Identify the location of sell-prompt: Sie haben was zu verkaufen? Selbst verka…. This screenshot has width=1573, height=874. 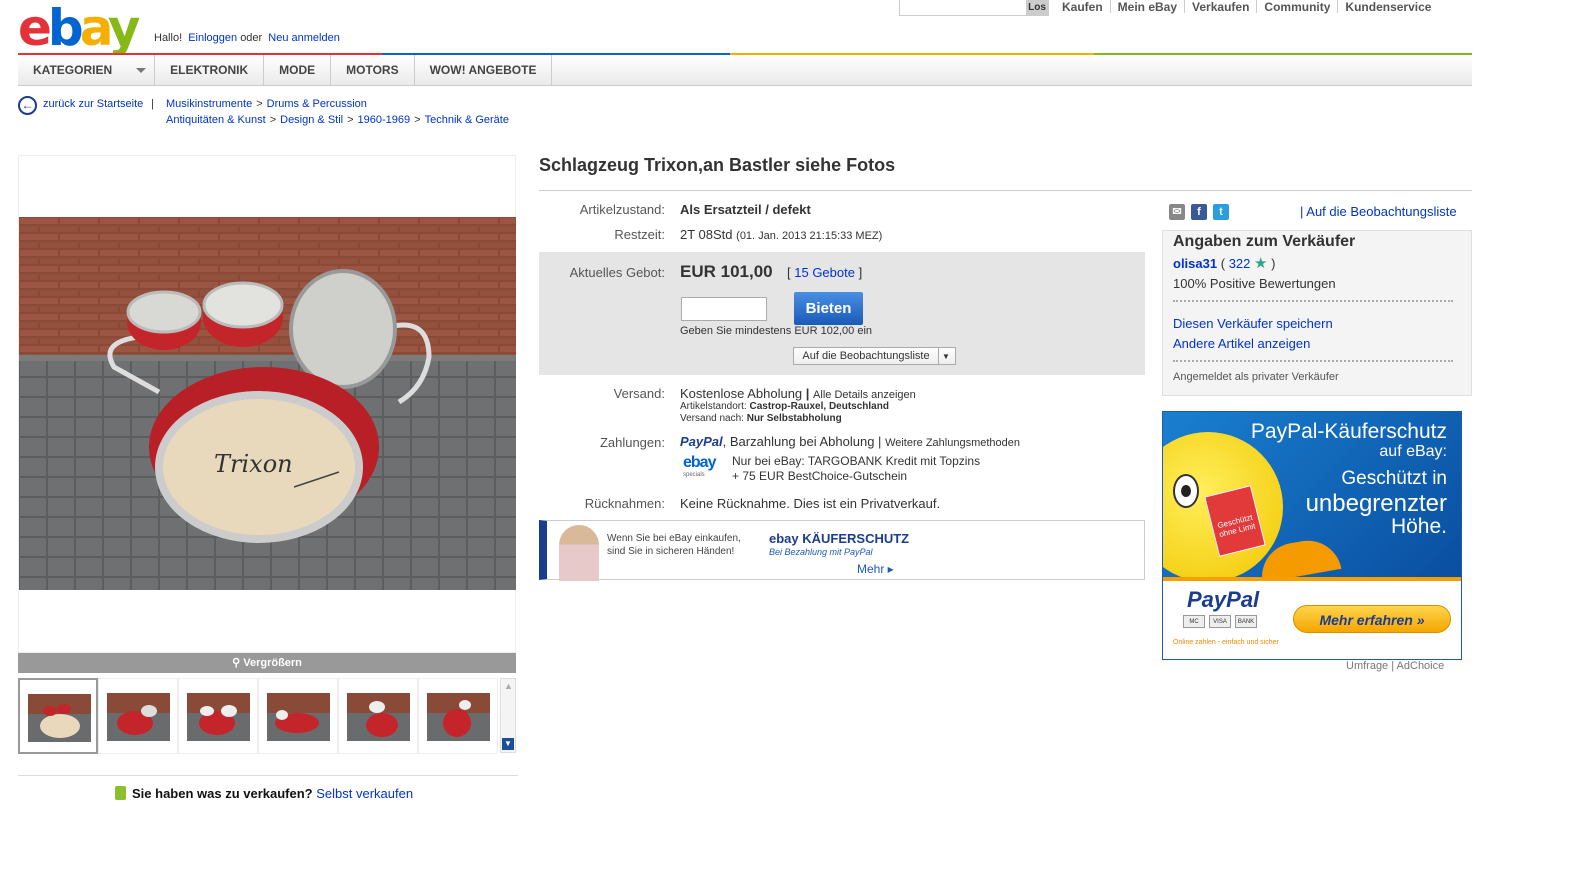
(264, 793).